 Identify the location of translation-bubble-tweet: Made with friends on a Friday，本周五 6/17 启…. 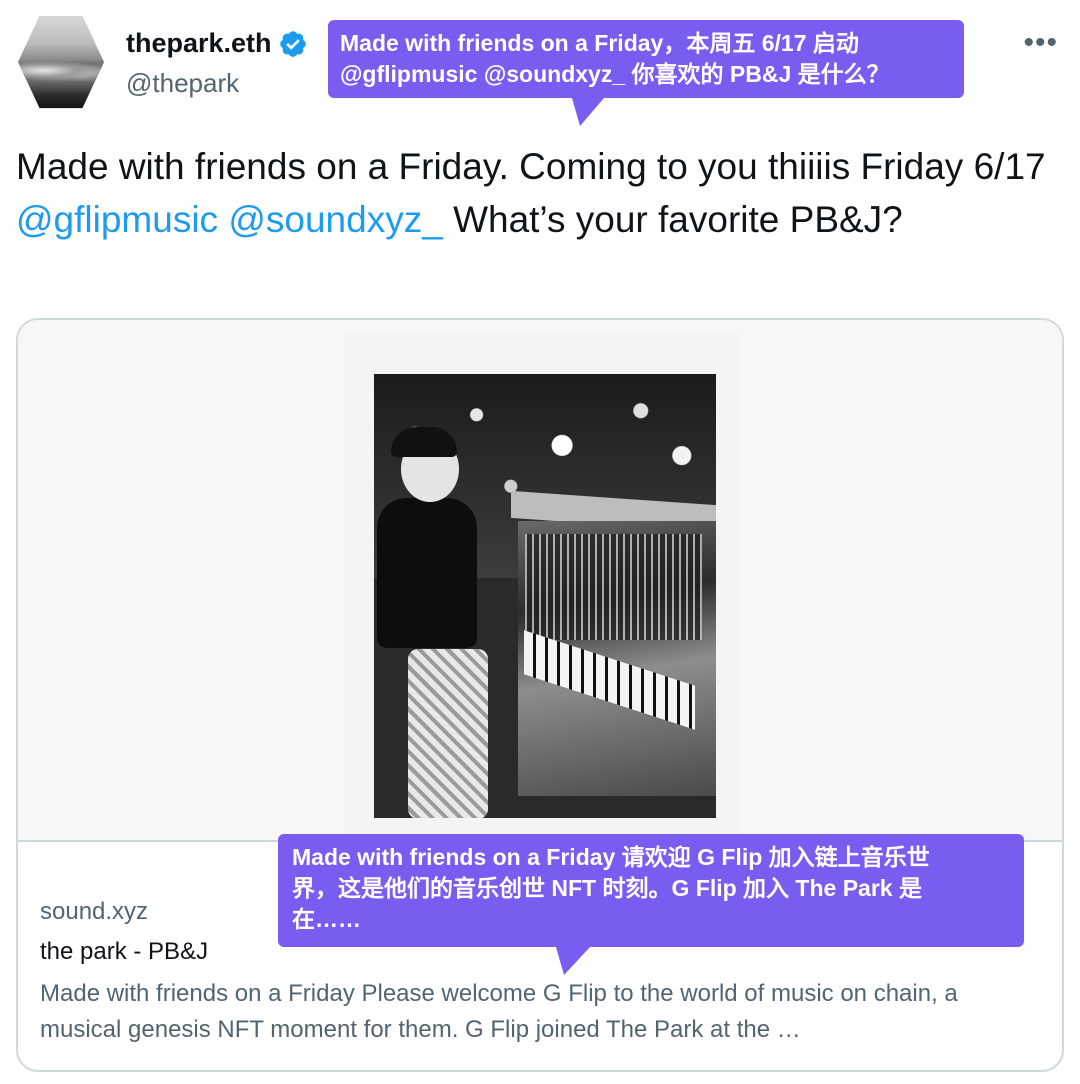
(646, 73).